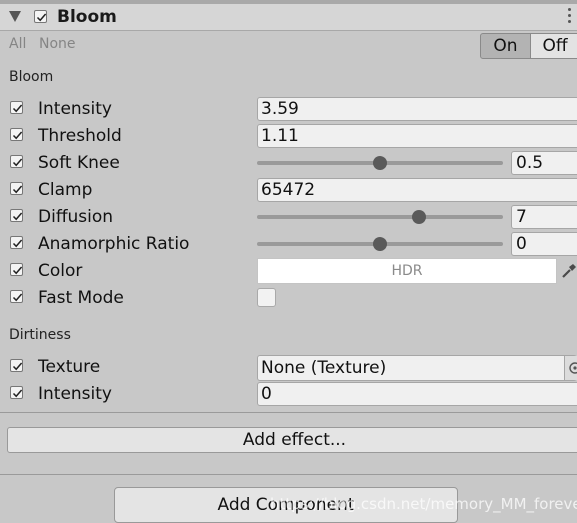 This screenshot has width=577, height=523. Describe the element at coordinates (75, 394) in the screenshot. I see `dirt-intensity-label: Intensity` at that location.